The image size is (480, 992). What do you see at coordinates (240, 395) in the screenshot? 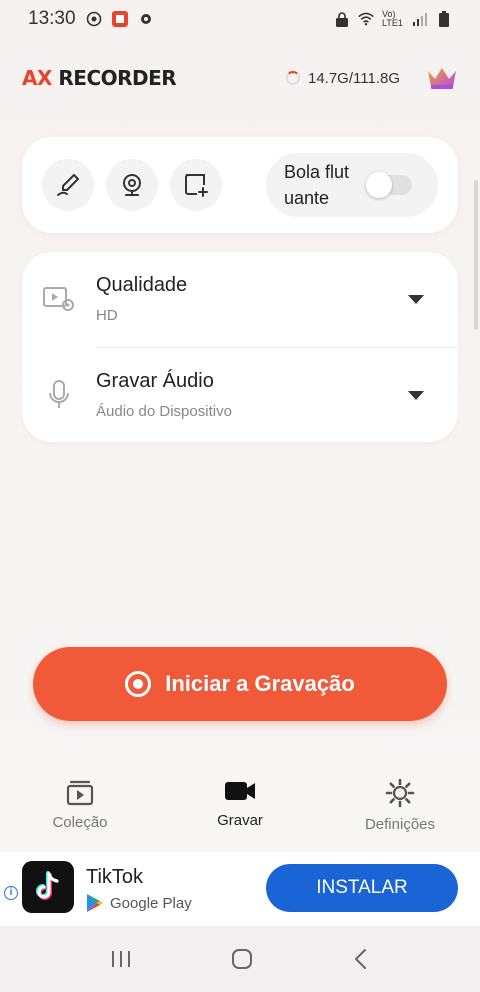
I see `audio-setting: Gravar Áudio Áudio do Dispositivo` at bounding box center [240, 395].